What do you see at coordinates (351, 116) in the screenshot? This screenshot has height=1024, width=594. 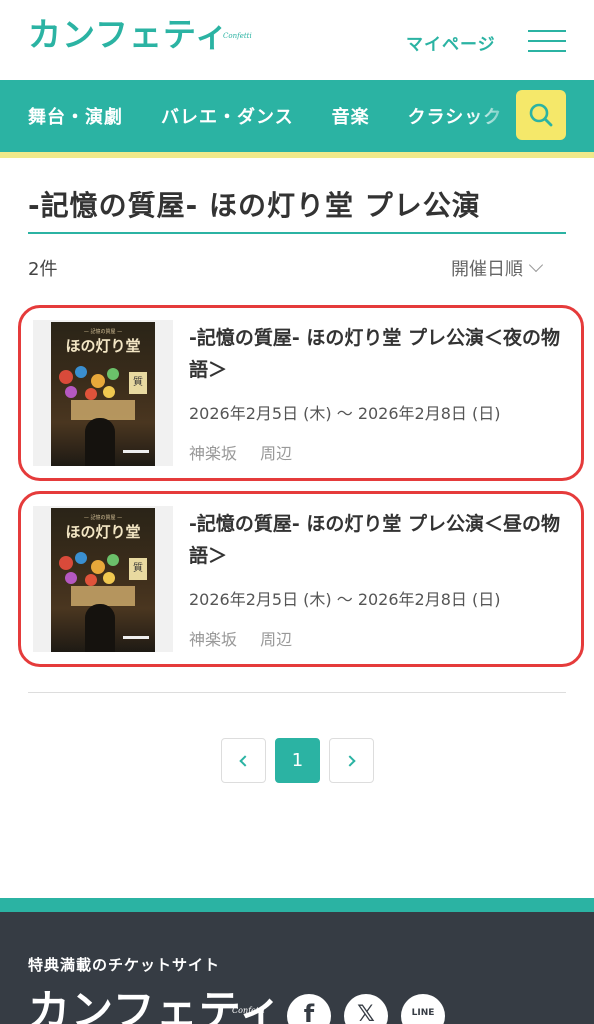 I see `category-music: 音楽` at bounding box center [351, 116].